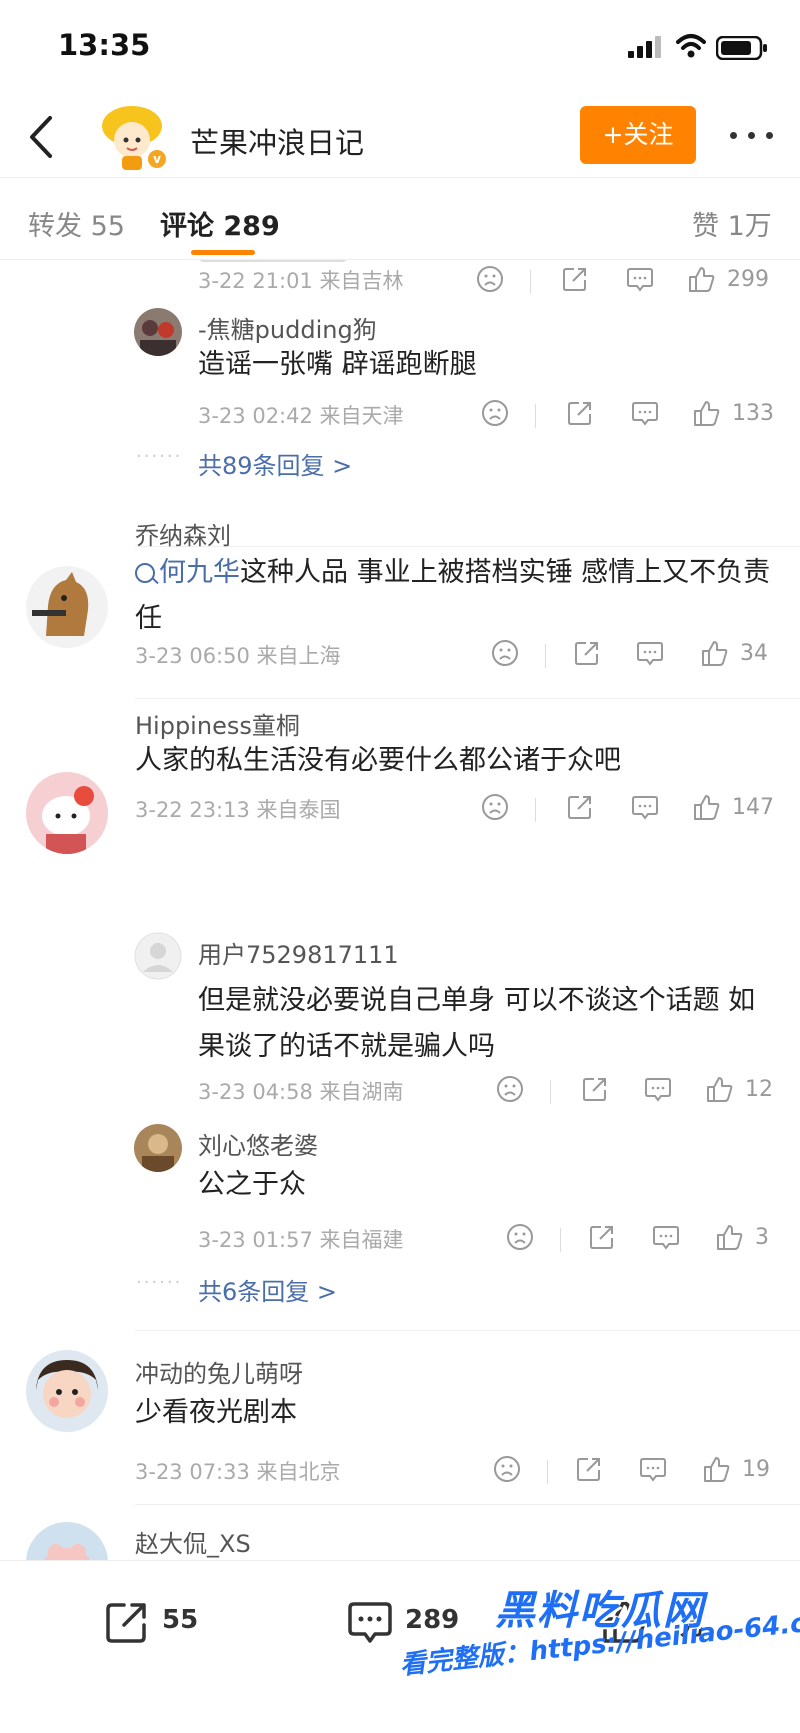 The width and height of the screenshot is (800, 1733). I want to click on comment-actions: 12, so click(645, 1091).